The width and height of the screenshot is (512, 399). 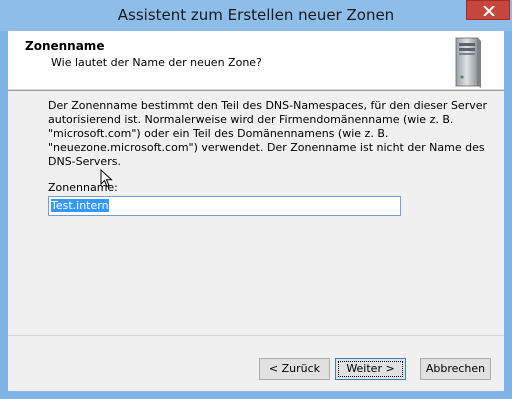 What do you see at coordinates (106, 178) in the screenshot?
I see `mouse-cursor-icon` at bounding box center [106, 178].